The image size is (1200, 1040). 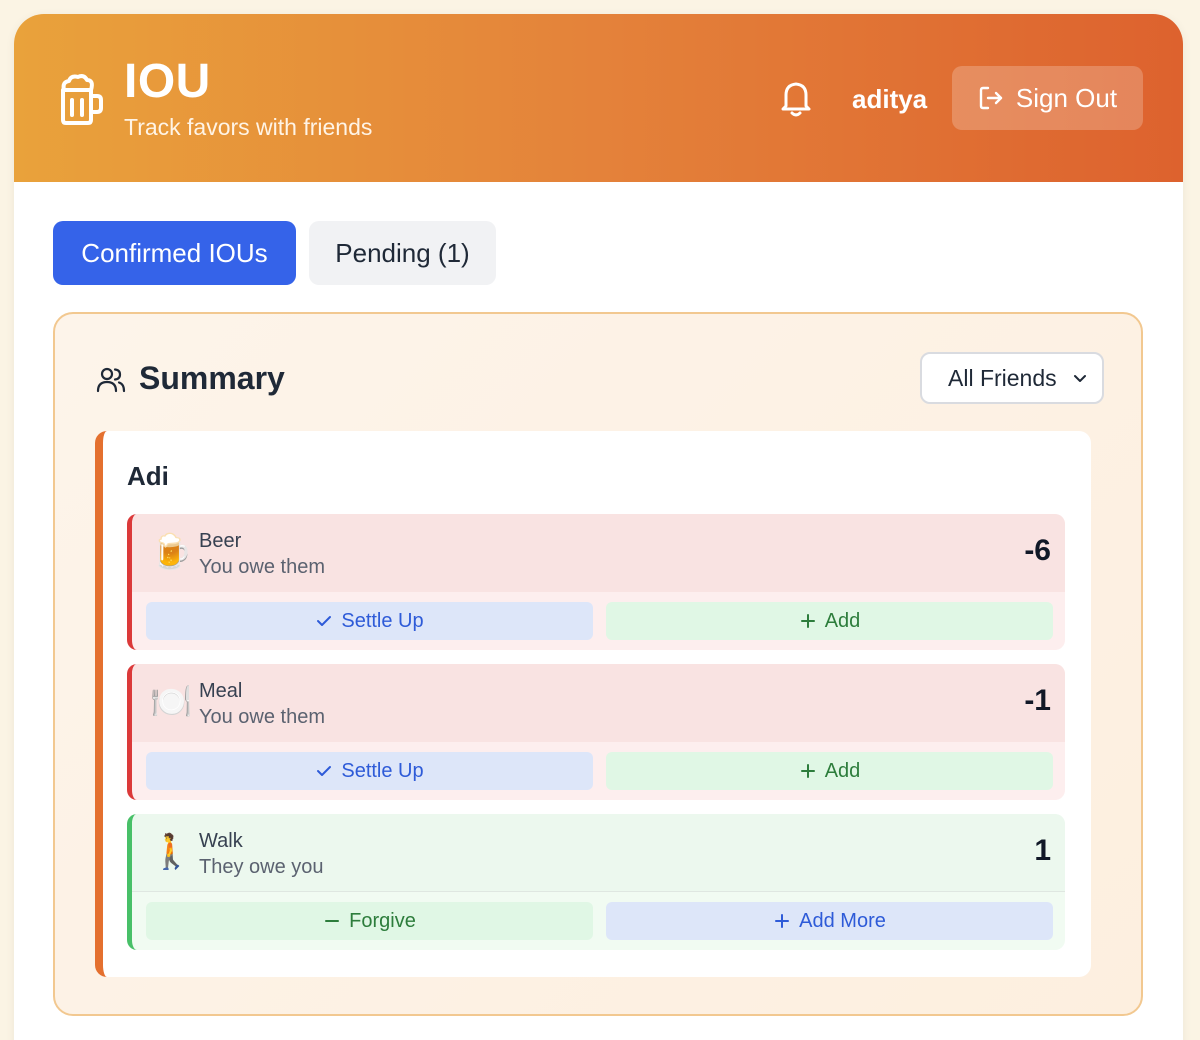 I want to click on iou-name: Beer, so click(x=220, y=541).